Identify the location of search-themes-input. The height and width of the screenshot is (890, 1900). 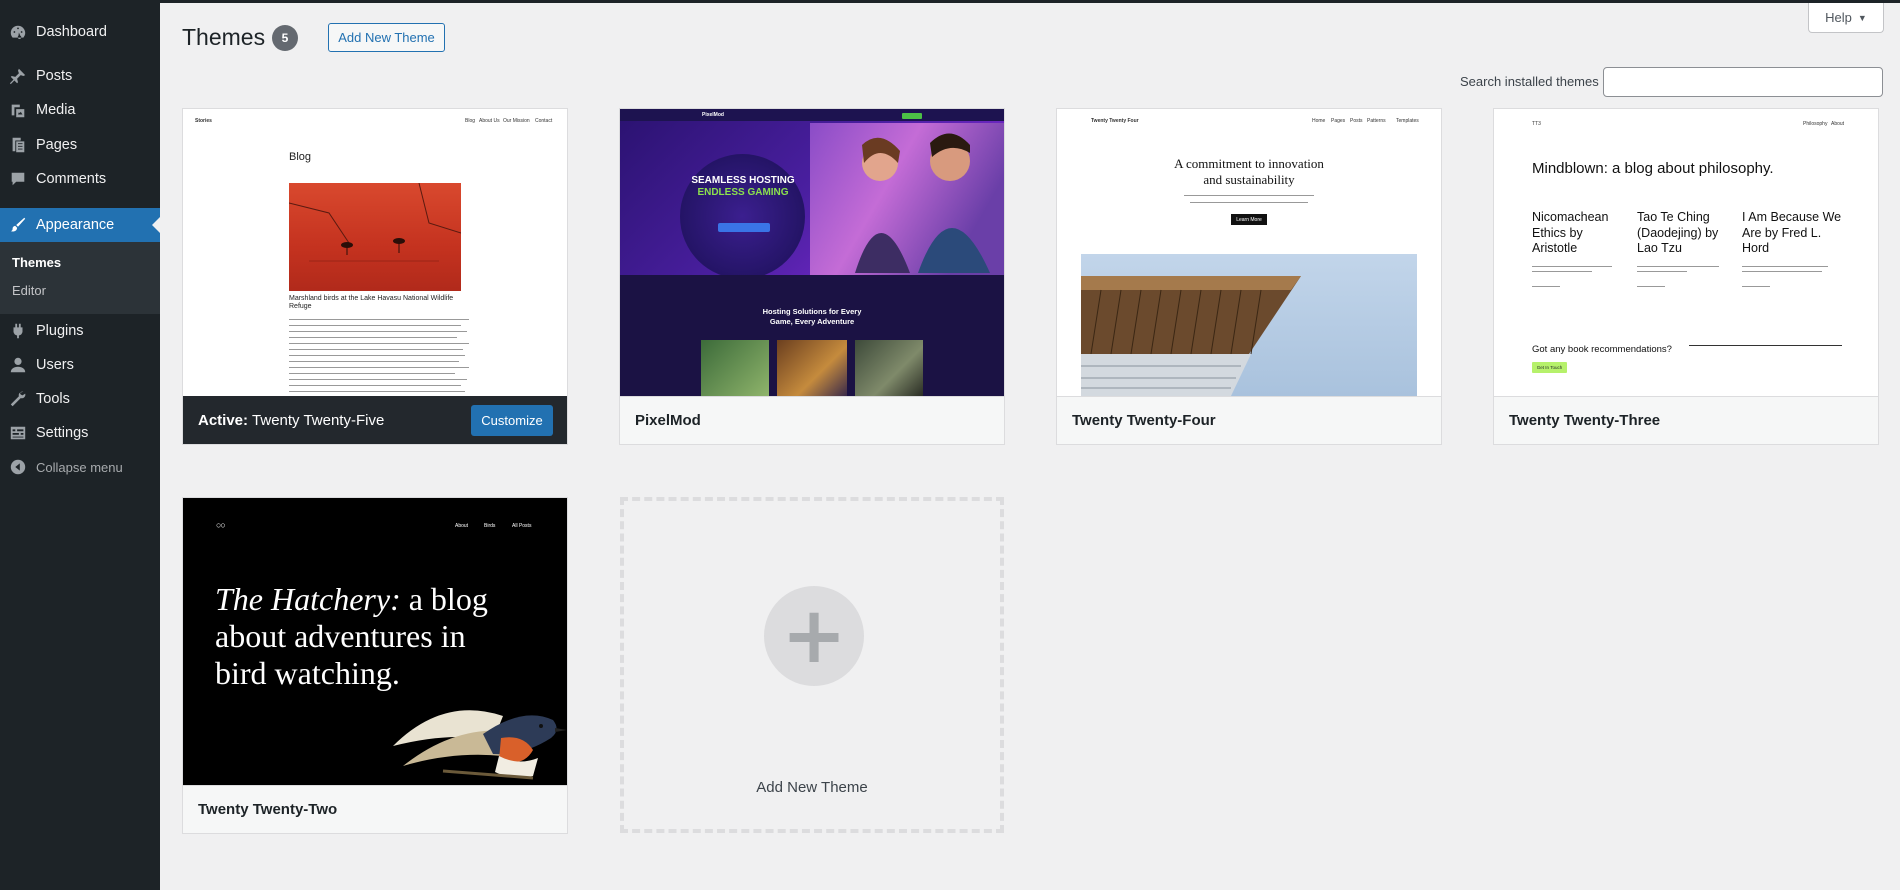
(1743, 82).